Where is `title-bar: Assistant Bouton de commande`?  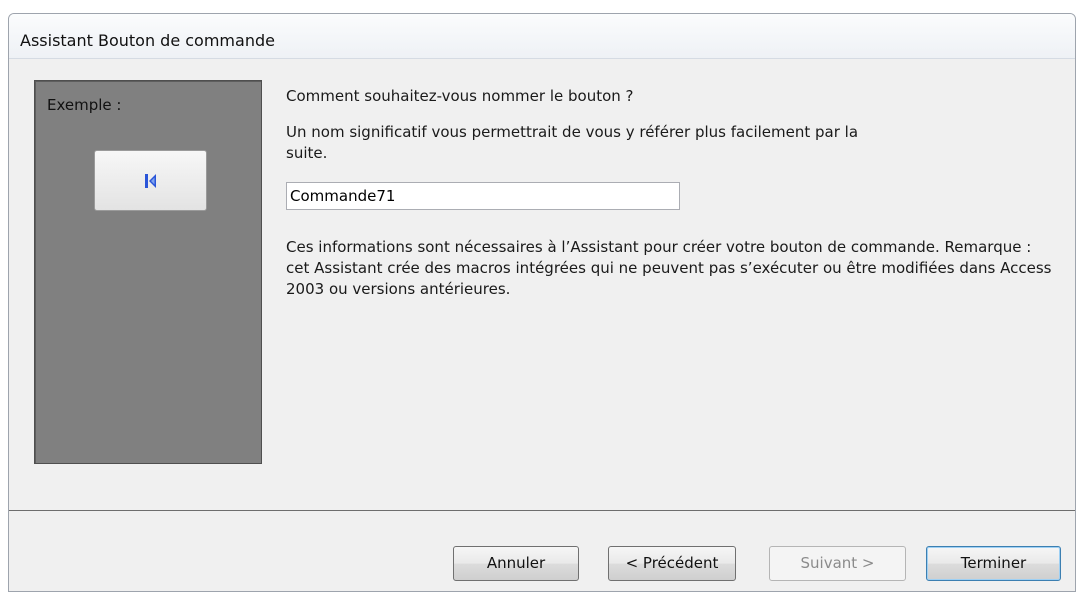
title-bar: Assistant Bouton de commande is located at coordinates (542, 36).